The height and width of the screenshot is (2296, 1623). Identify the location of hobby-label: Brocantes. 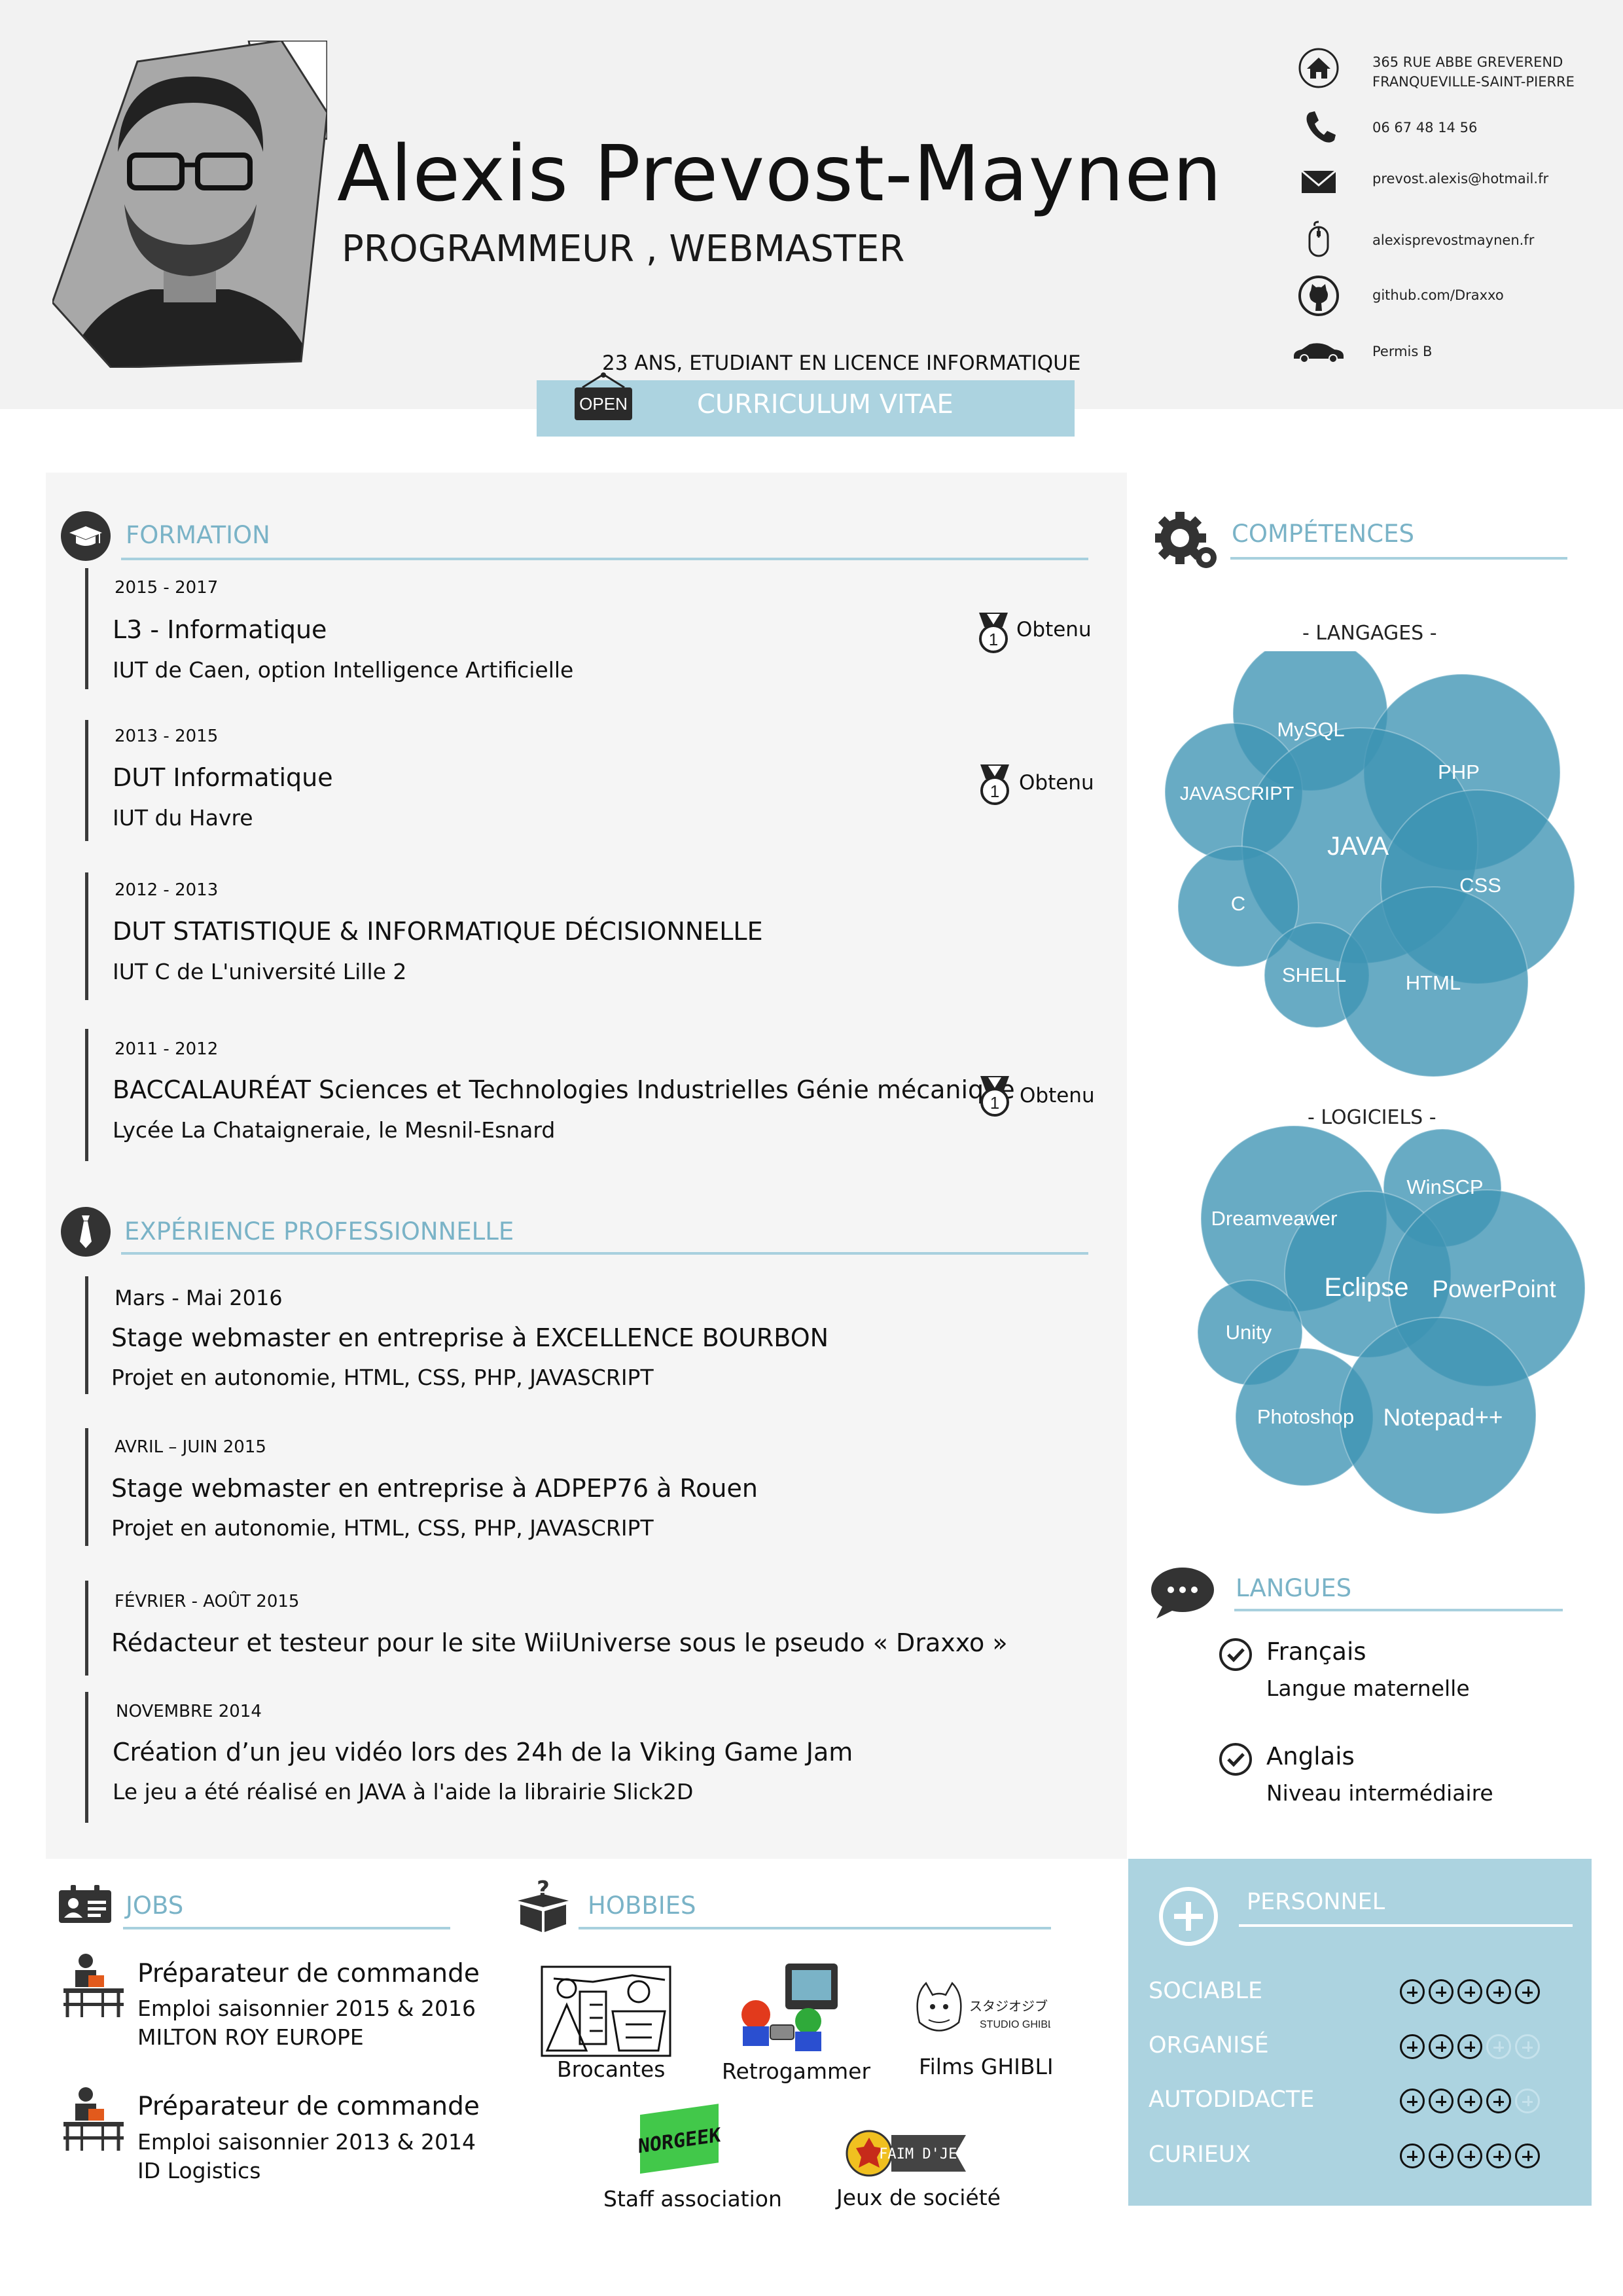
(611, 2069).